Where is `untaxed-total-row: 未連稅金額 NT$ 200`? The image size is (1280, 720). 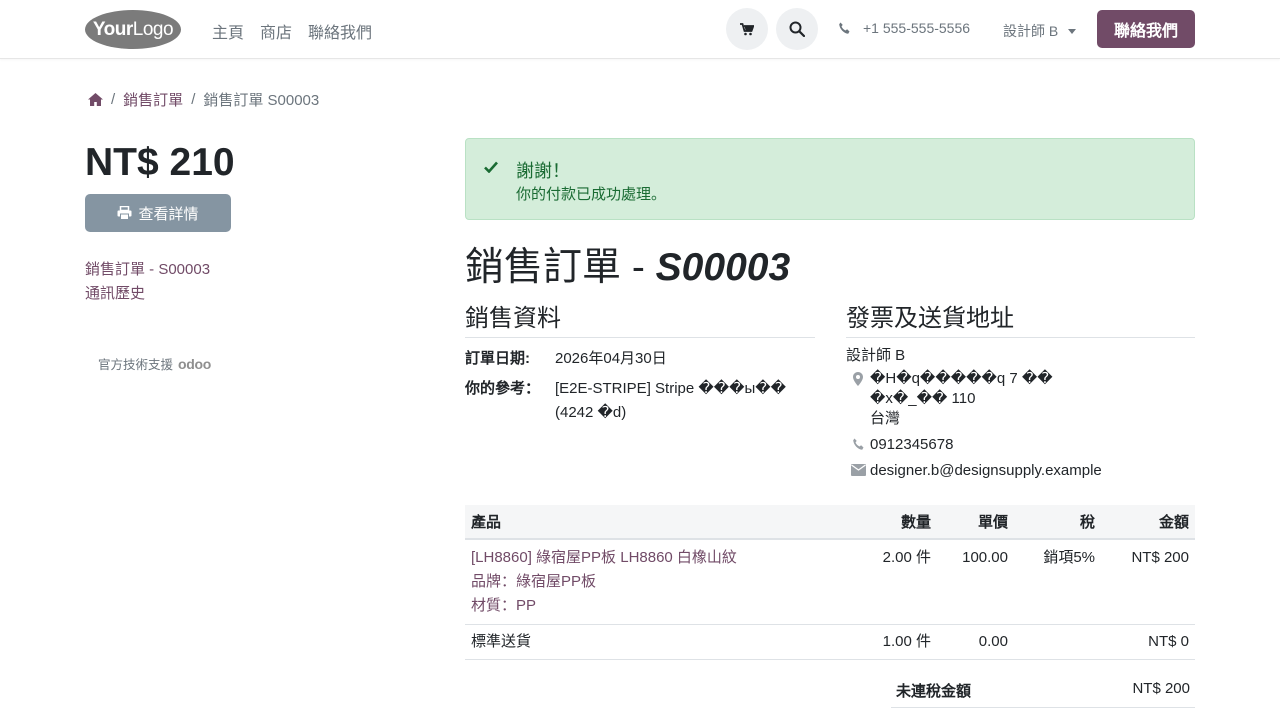 untaxed-total-row: 未連稅金額 NT$ 200 is located at coordinates (1043, 691).